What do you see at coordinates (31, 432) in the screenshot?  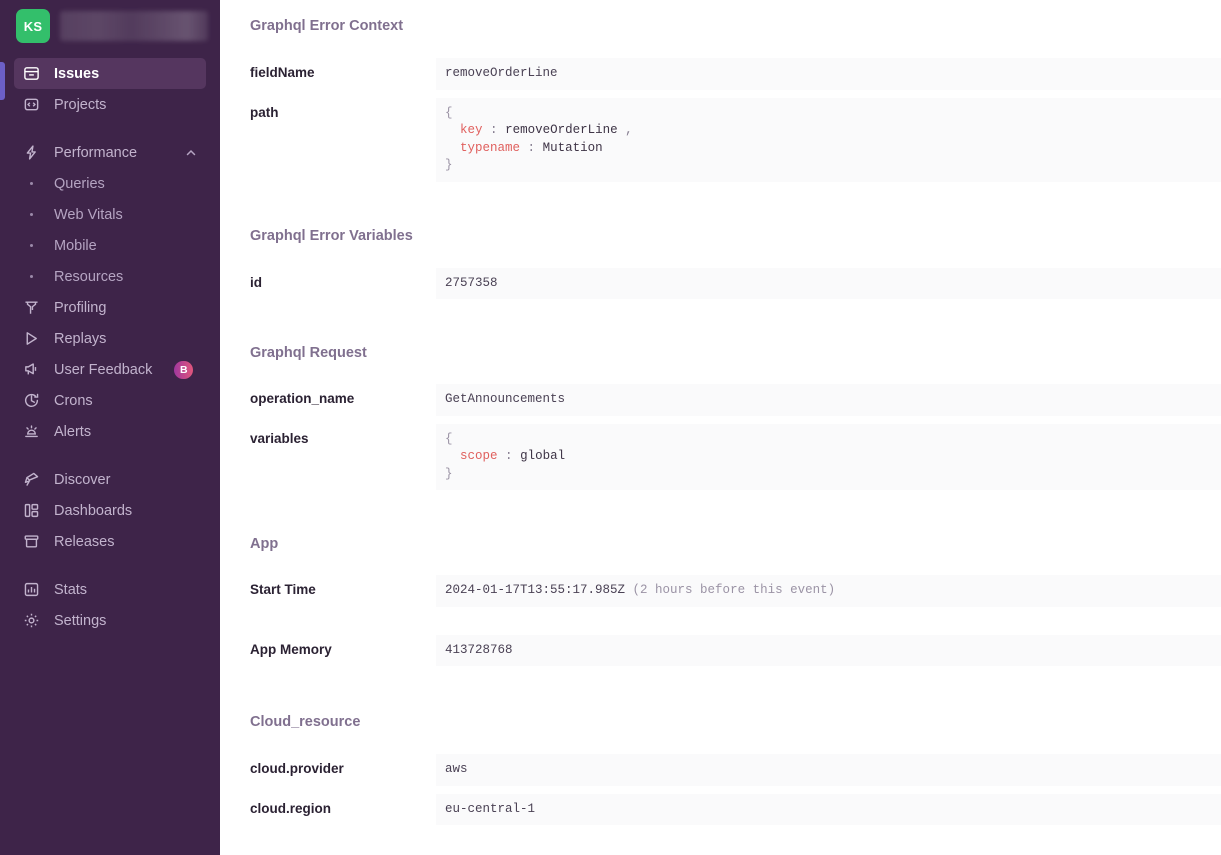 I see `alerts-icon` at bounding box center [31, 432].